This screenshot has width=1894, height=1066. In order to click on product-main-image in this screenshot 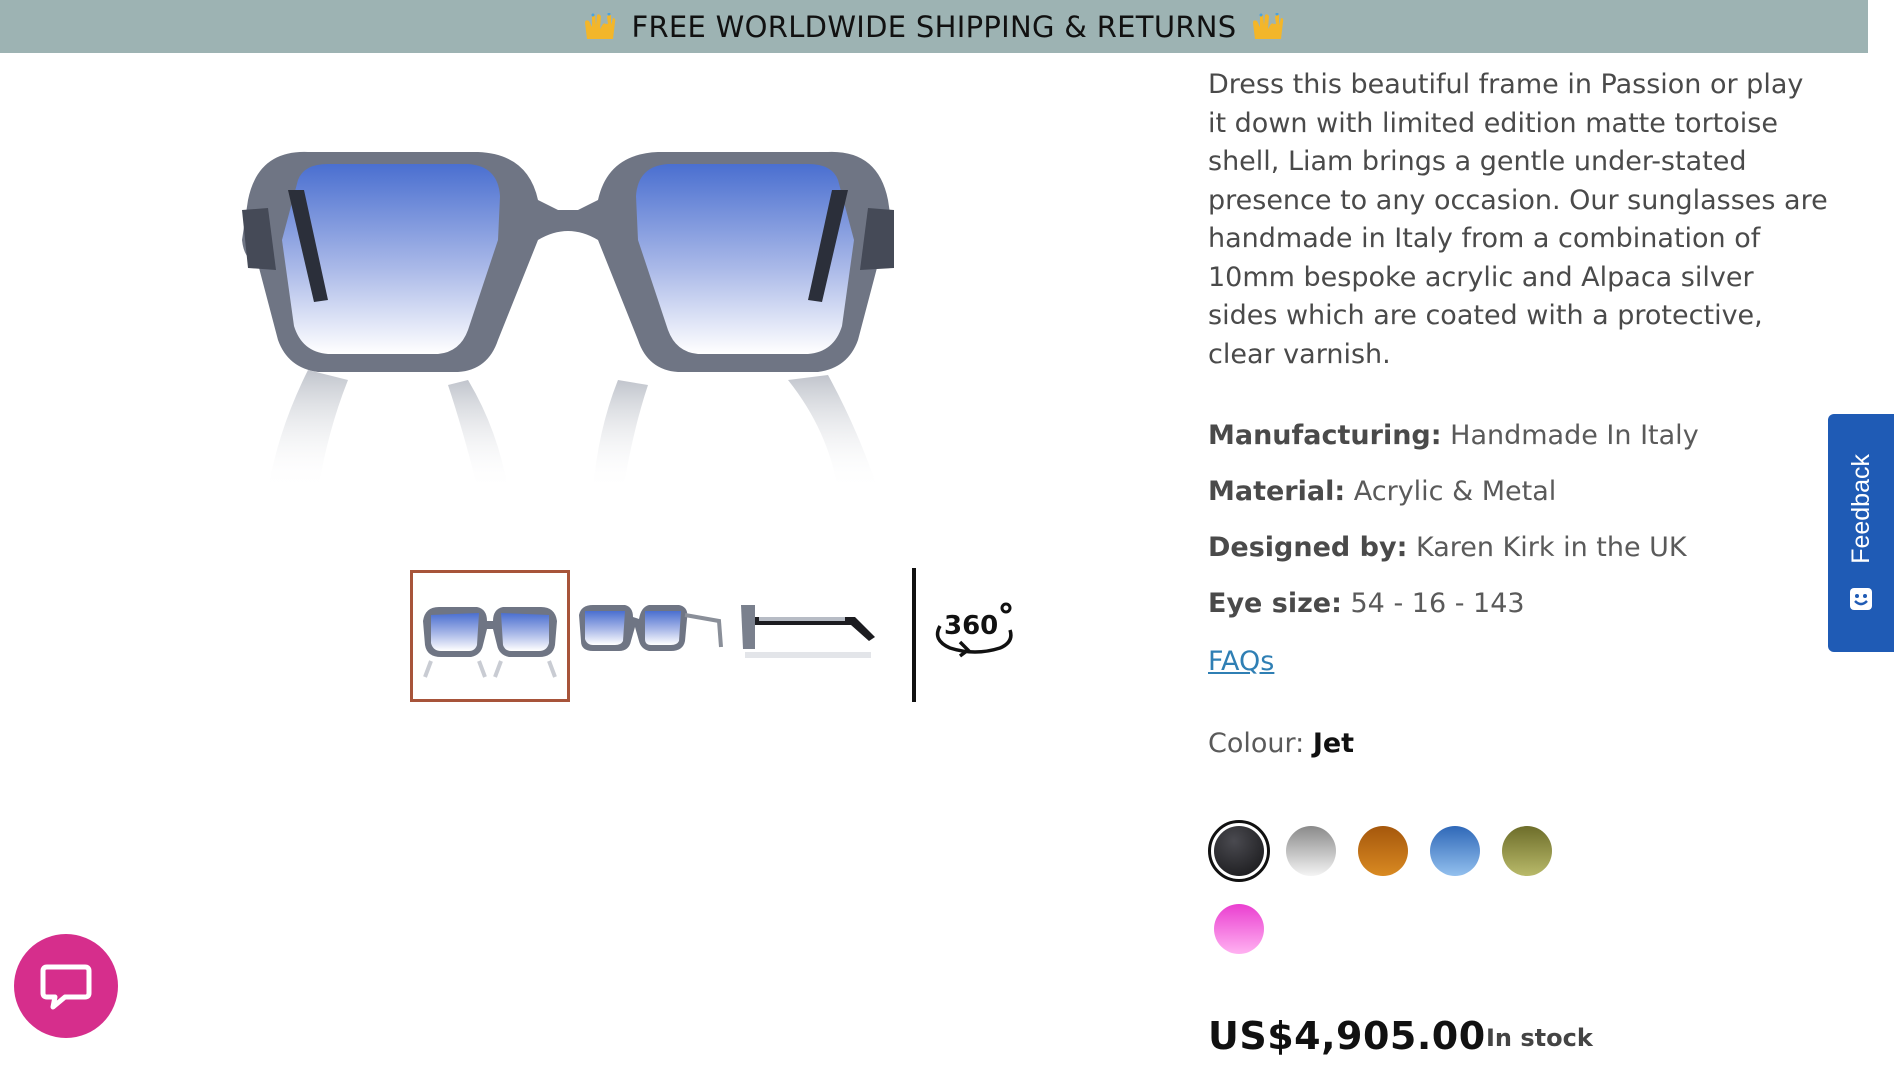, I will do `click(568, 320)`.